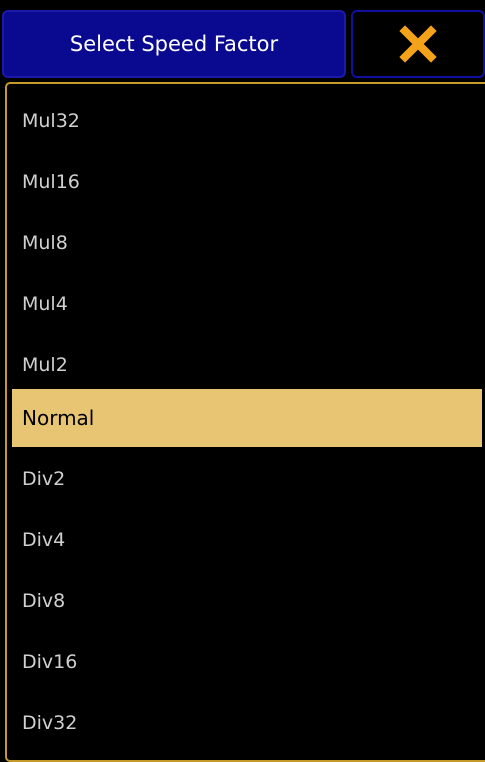  I want to click on close-x-icon, so click(418, 44).